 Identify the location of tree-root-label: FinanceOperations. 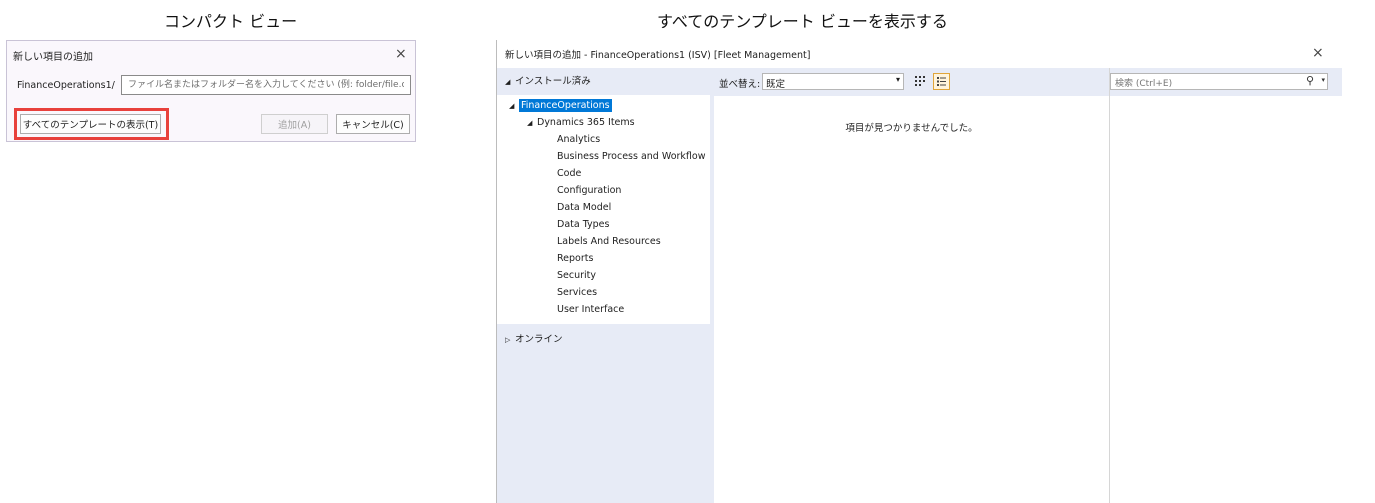
(565, 105).